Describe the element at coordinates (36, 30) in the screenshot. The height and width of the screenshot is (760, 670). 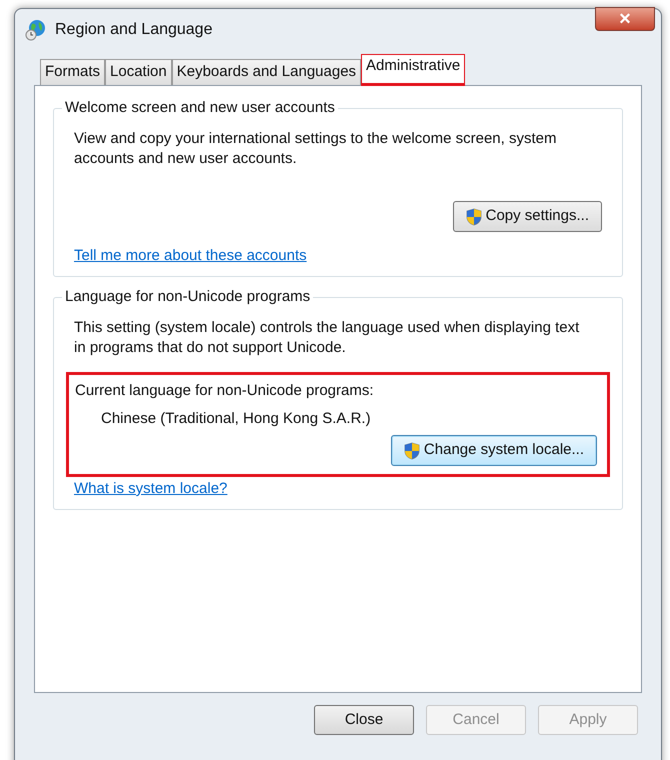
I see `globe-icon` at that location.